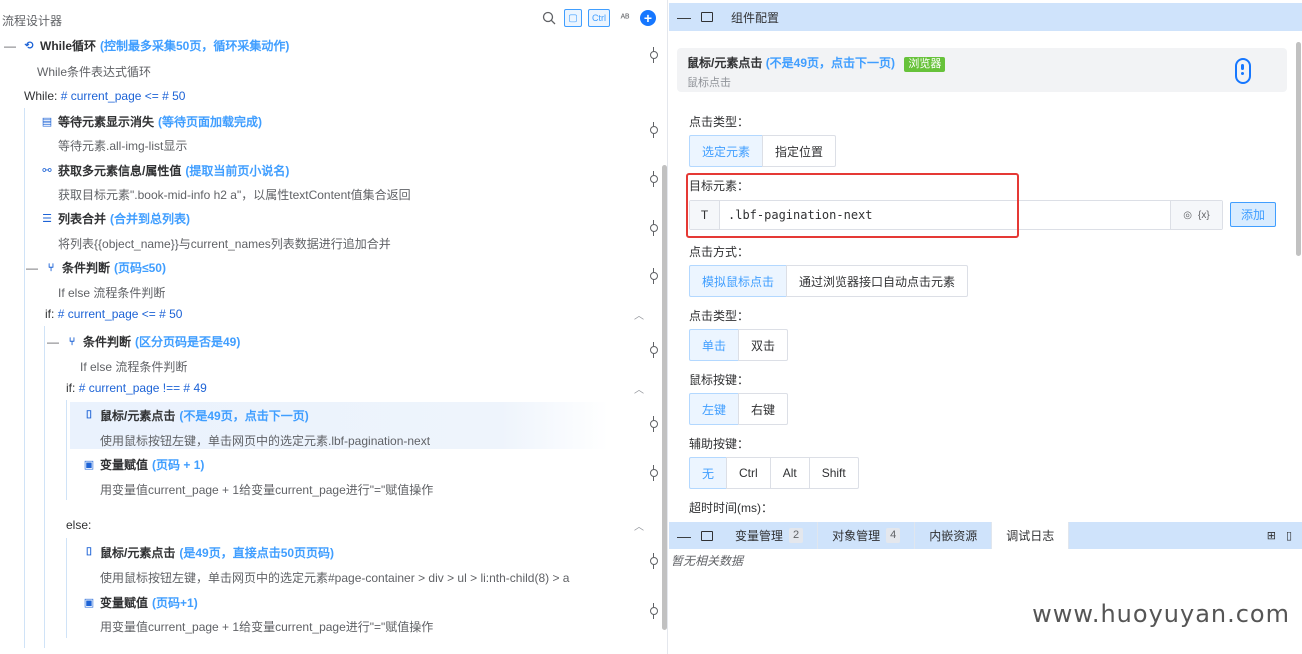 Image resolution: width=1302 pixels, height=654 pixels. Describe the element at coordinates (763, 409) in the screenshot. I see `option-right-button: 右键` at that location.